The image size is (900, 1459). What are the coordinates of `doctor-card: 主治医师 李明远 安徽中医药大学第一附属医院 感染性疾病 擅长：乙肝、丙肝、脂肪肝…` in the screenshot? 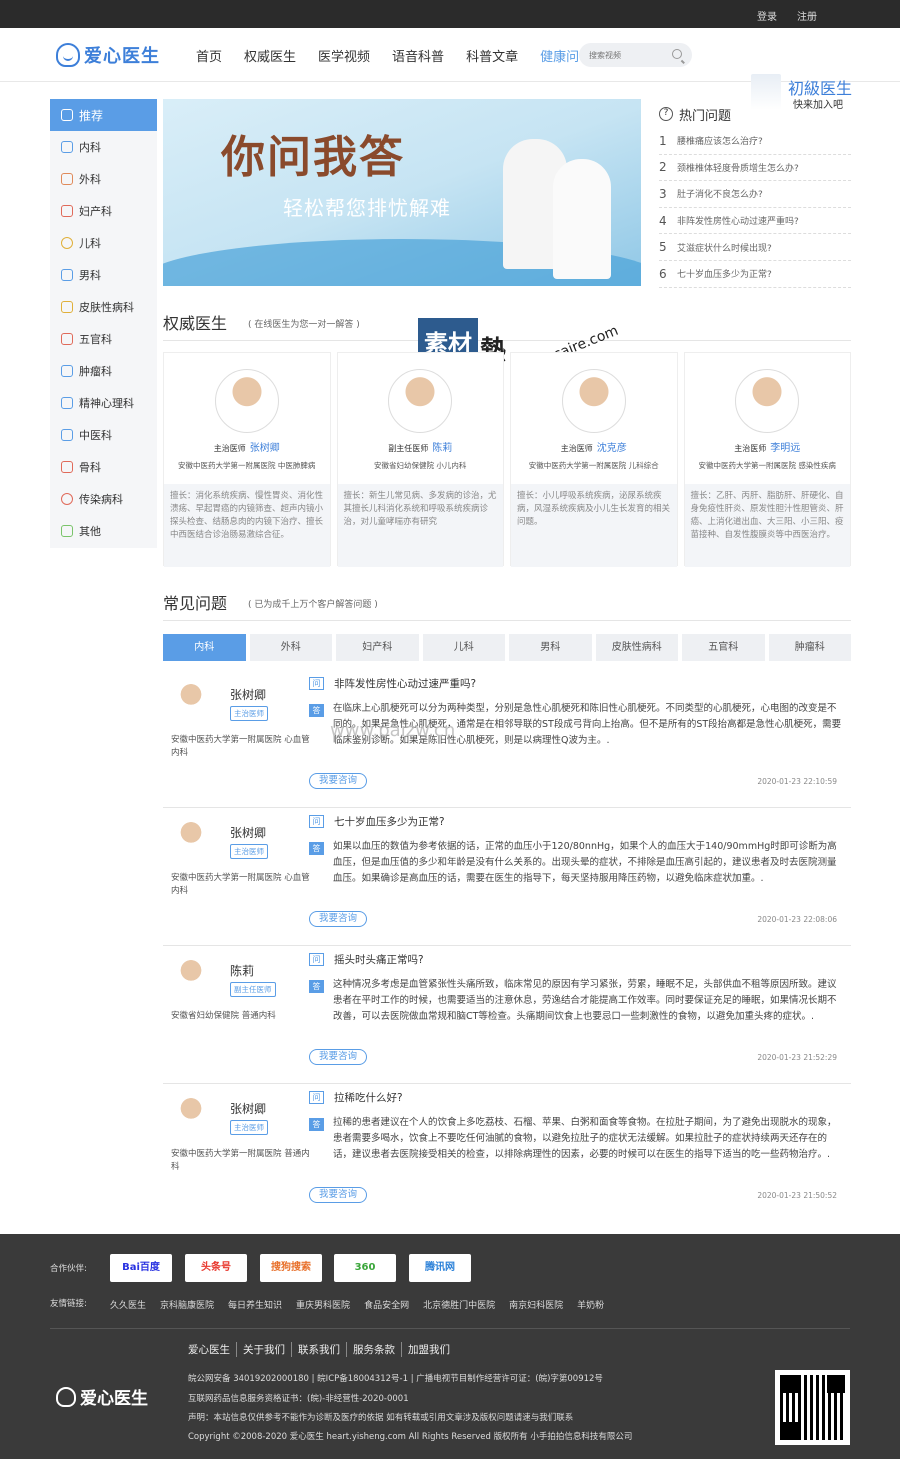 It's located at (767, 459).